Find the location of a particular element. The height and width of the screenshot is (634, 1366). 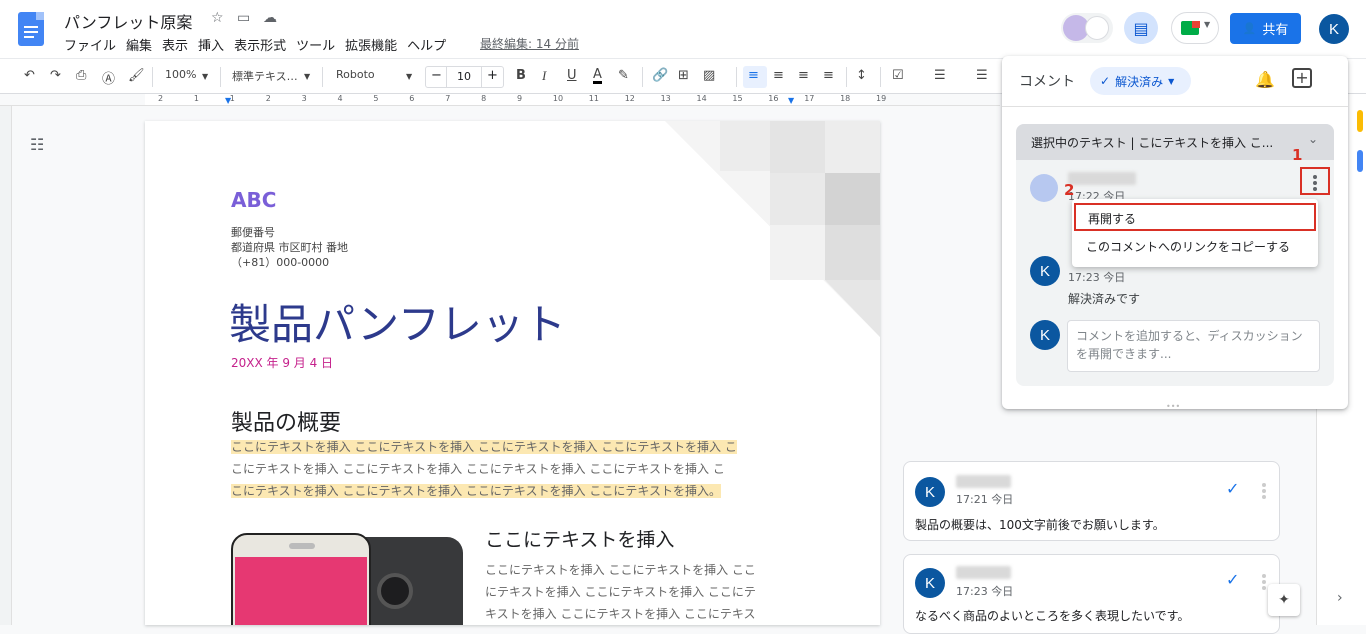

decrease-font-icon: − is located at coordinates (436, 75).